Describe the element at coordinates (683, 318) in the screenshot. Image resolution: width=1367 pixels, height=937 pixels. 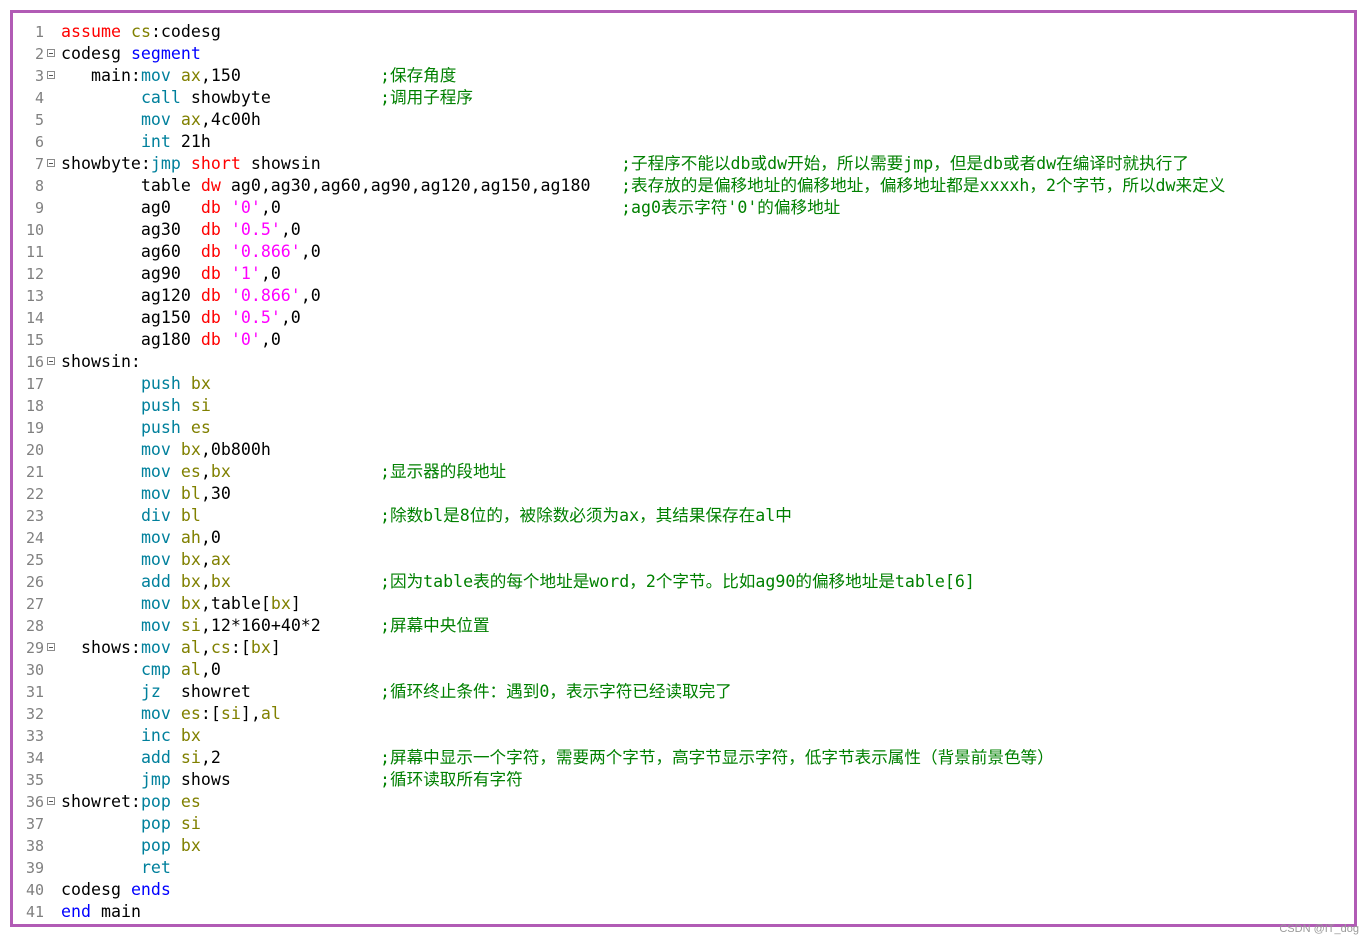
I see `code-line: 14 ag150 db '0.5',0` at that location.